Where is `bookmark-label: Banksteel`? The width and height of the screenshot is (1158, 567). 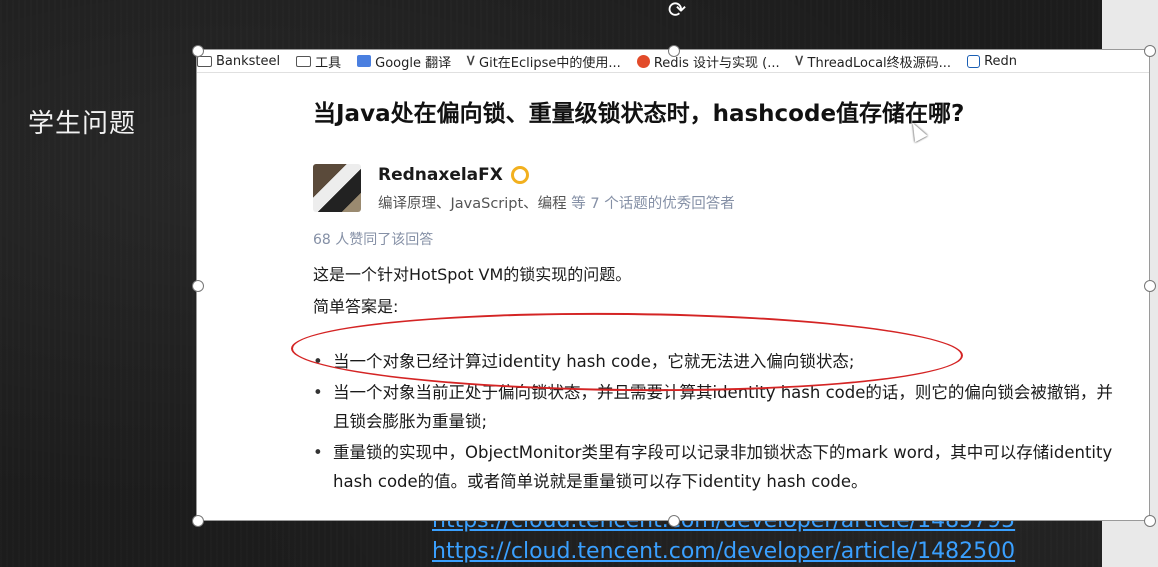 bookmark-label: Banksteel is located at coordinates (248, 61).